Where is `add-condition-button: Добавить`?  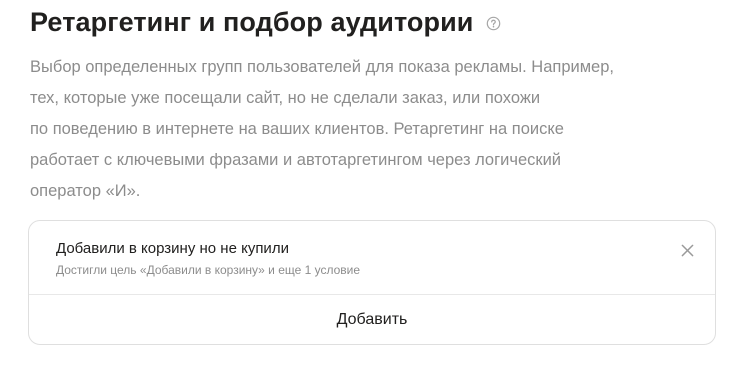
add-condition-button: Добавить is located at coordinates (372, 319).